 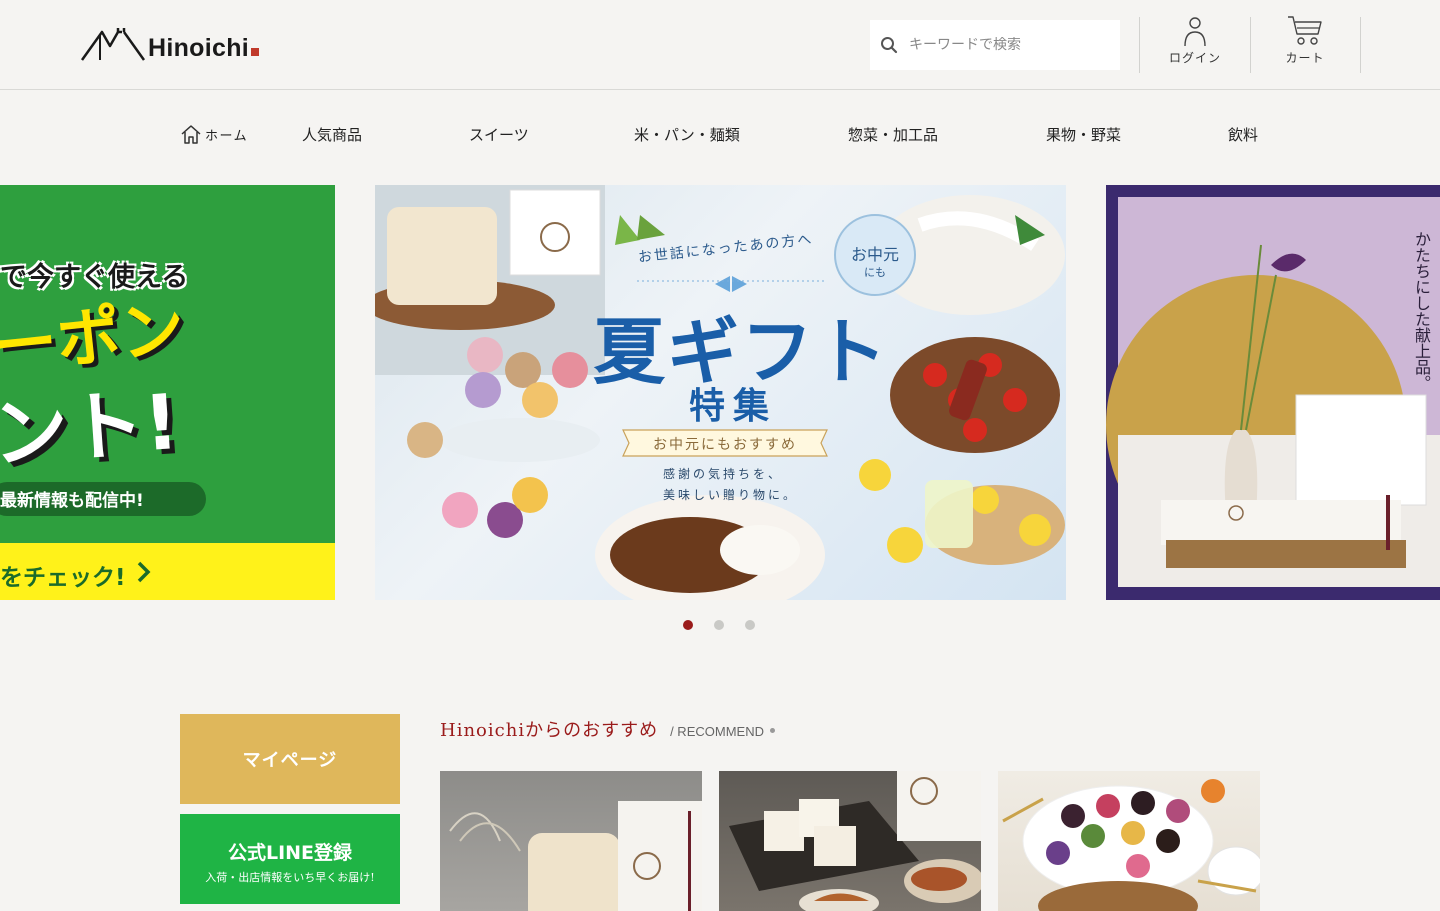 What do you see at coordinates (1131, 845) in the screenshot?
I see `tarts-product-image` at bounding box center [1131, 845].